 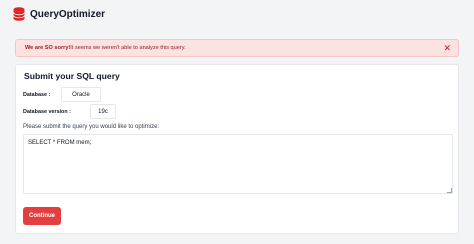 I want to click on navbar: QueryOptimizer, so click(x=237, y=14).